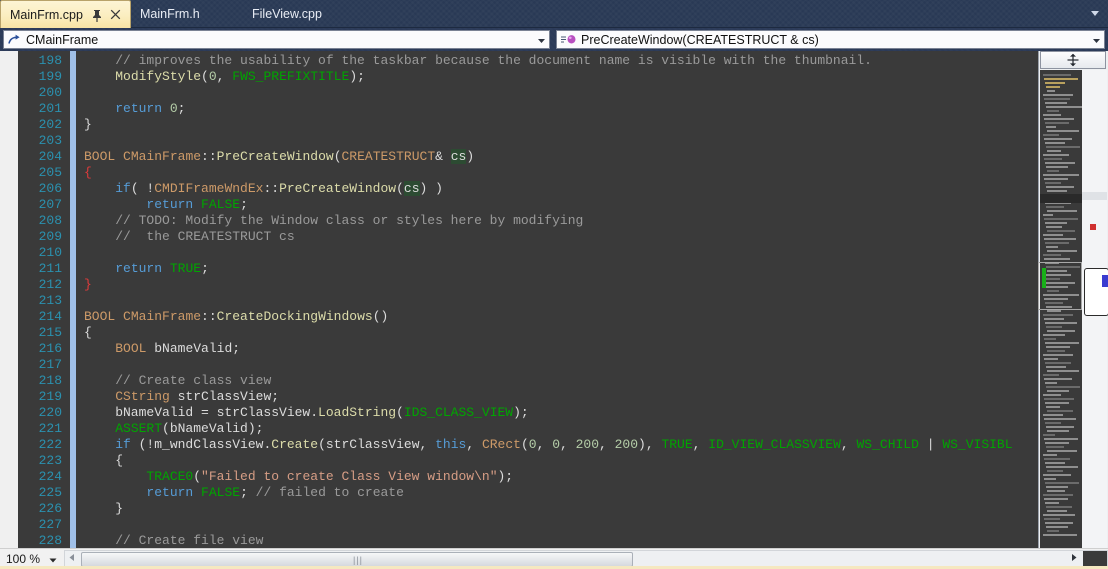  Describe the element at coordinates (116, 15) in the screenshot. I see `close-icon` at that location.